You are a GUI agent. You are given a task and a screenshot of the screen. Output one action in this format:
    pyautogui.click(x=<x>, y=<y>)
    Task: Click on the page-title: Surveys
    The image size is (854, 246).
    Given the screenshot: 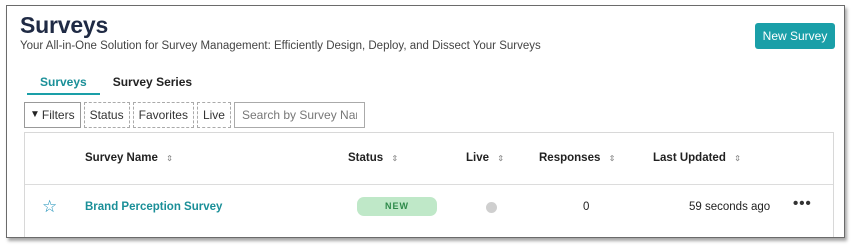 What is the action you would take?
    pyautogui.click(x=64, y=25)
    